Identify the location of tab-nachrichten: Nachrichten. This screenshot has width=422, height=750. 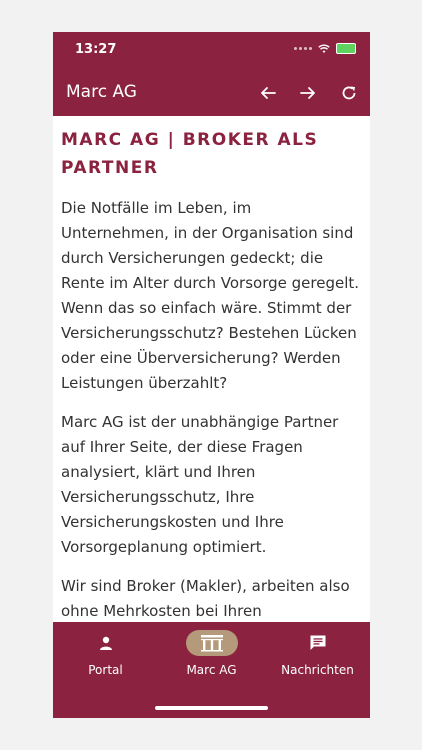
(317, 653).